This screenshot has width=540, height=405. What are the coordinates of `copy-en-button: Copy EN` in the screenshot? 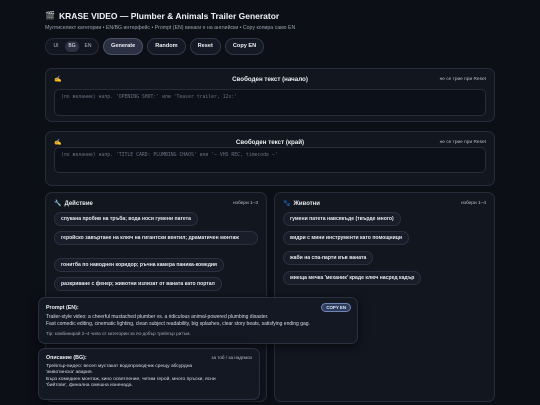 It's located at (244, 46).